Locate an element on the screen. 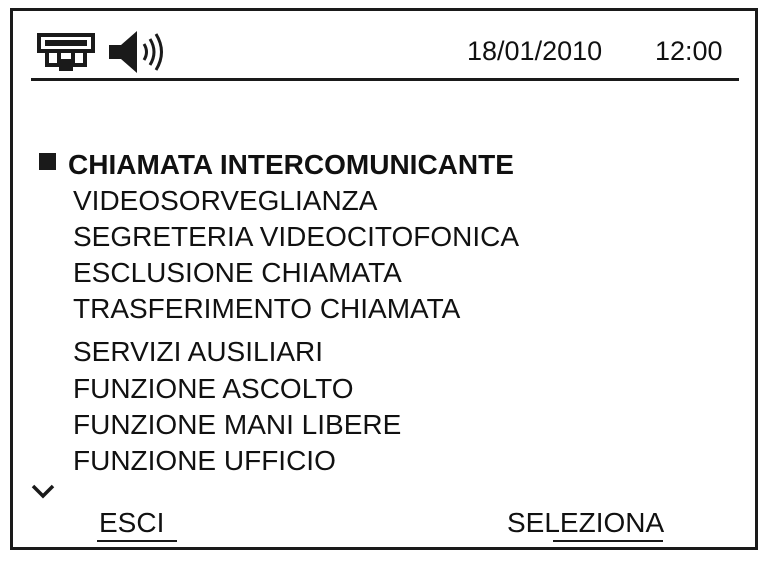 The image size is (768, 562). chevron-down-icon is located at coordinates (43, 491).